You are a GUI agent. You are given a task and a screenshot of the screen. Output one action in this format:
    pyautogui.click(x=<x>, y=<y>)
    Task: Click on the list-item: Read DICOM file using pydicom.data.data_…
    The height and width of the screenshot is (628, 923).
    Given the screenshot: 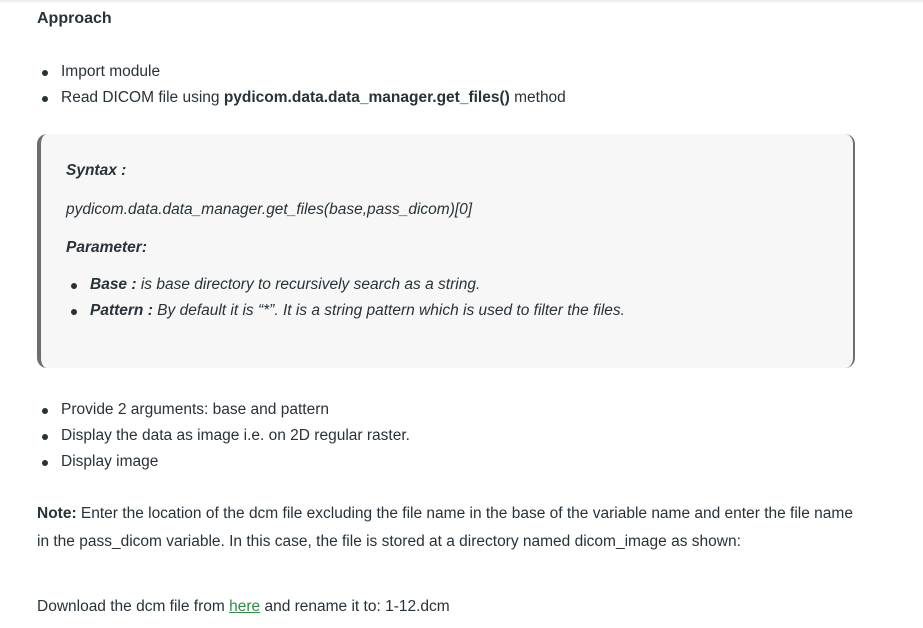 What is the action you would take?
    pyautogui.click(x=301, y=98)
    